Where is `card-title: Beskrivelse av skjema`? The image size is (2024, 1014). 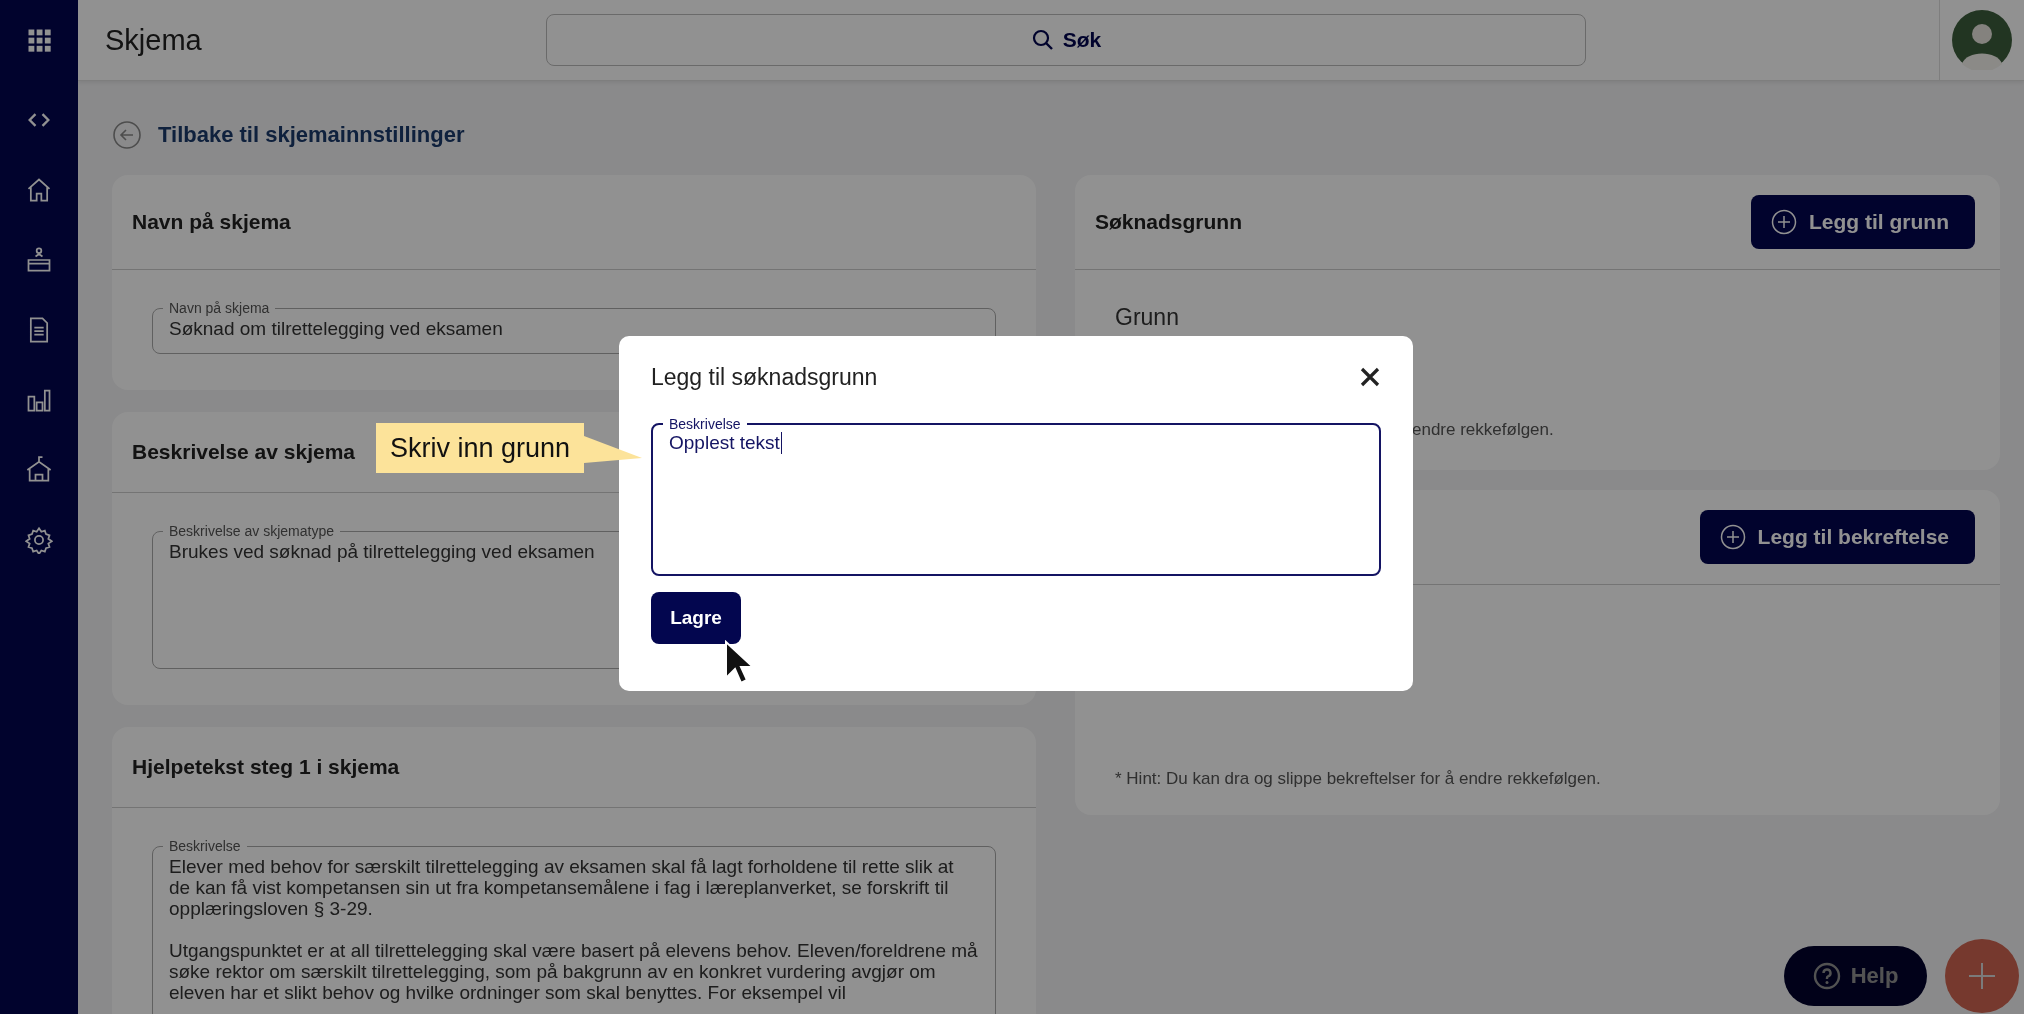
card-title: Beskrivelse av skjema is located at coordinates (243, 452).